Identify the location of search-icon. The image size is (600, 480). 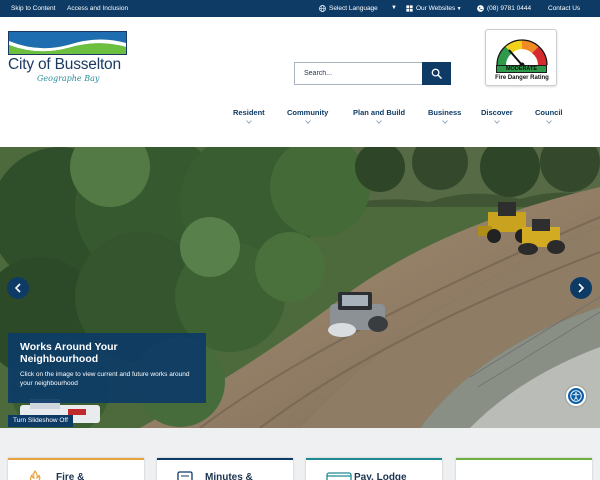
(436, 73).